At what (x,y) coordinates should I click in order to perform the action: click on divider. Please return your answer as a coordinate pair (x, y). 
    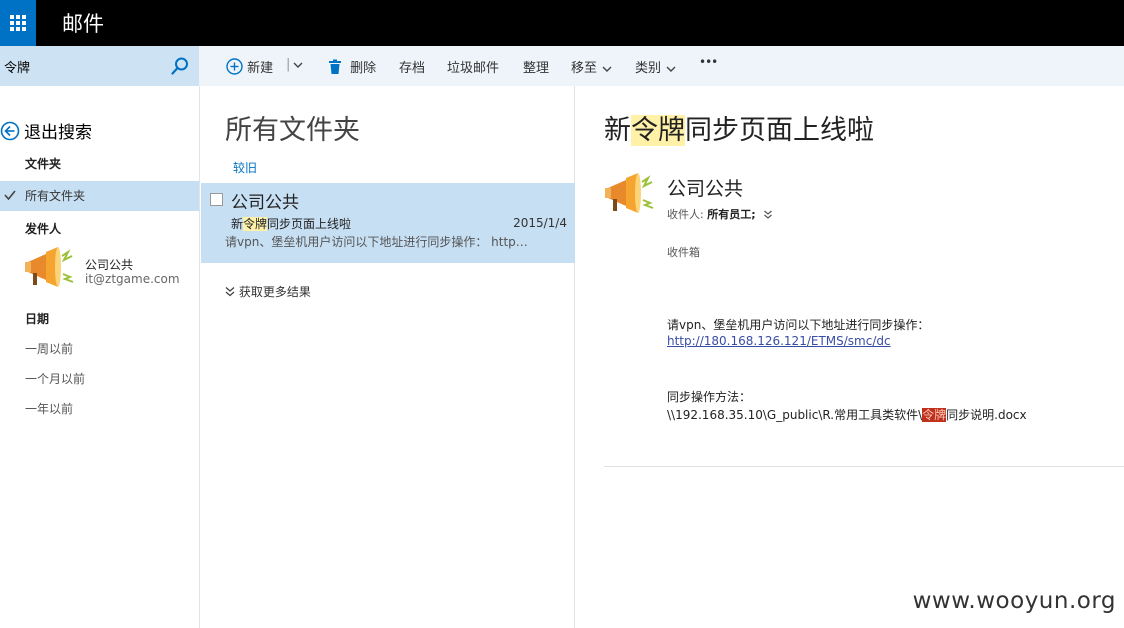
    Looking at the image, I should click on (864, 466).